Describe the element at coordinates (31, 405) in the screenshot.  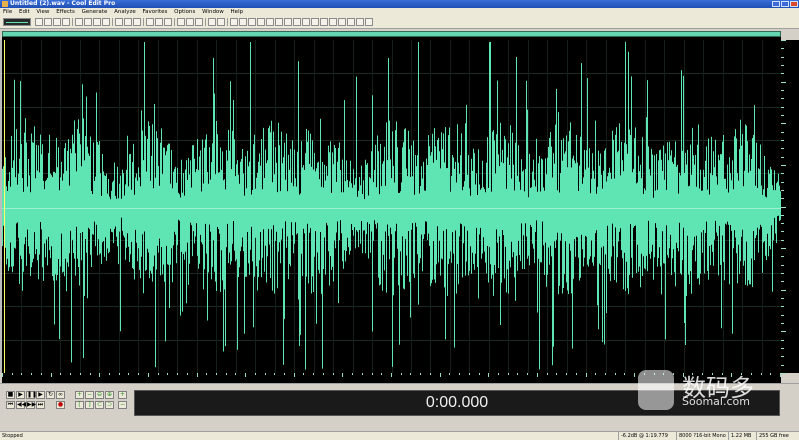
I see `fast-forward-button: ▶▶` at that location.